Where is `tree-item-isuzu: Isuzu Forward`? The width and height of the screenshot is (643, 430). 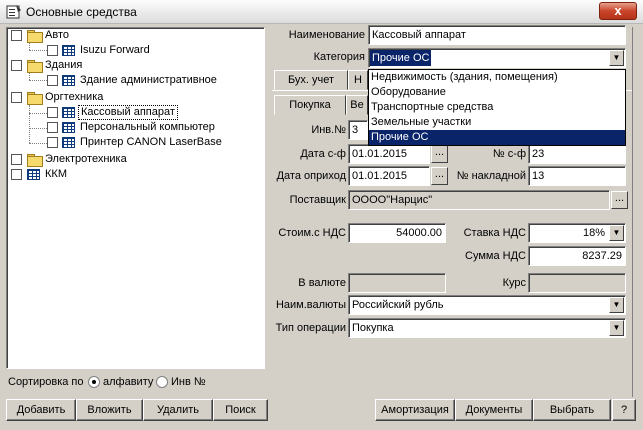
tree-item-isuzu: Isuzu Forward is located at coordinates (147, 50).